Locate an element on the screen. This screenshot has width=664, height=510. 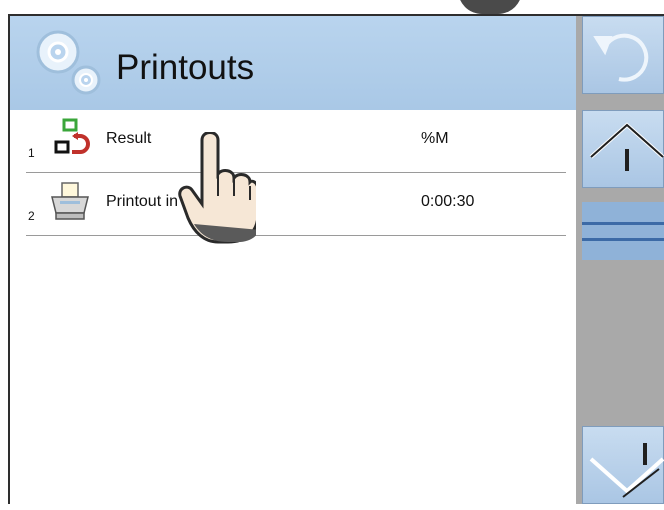
sidebar is located at coordinates (620, 260).